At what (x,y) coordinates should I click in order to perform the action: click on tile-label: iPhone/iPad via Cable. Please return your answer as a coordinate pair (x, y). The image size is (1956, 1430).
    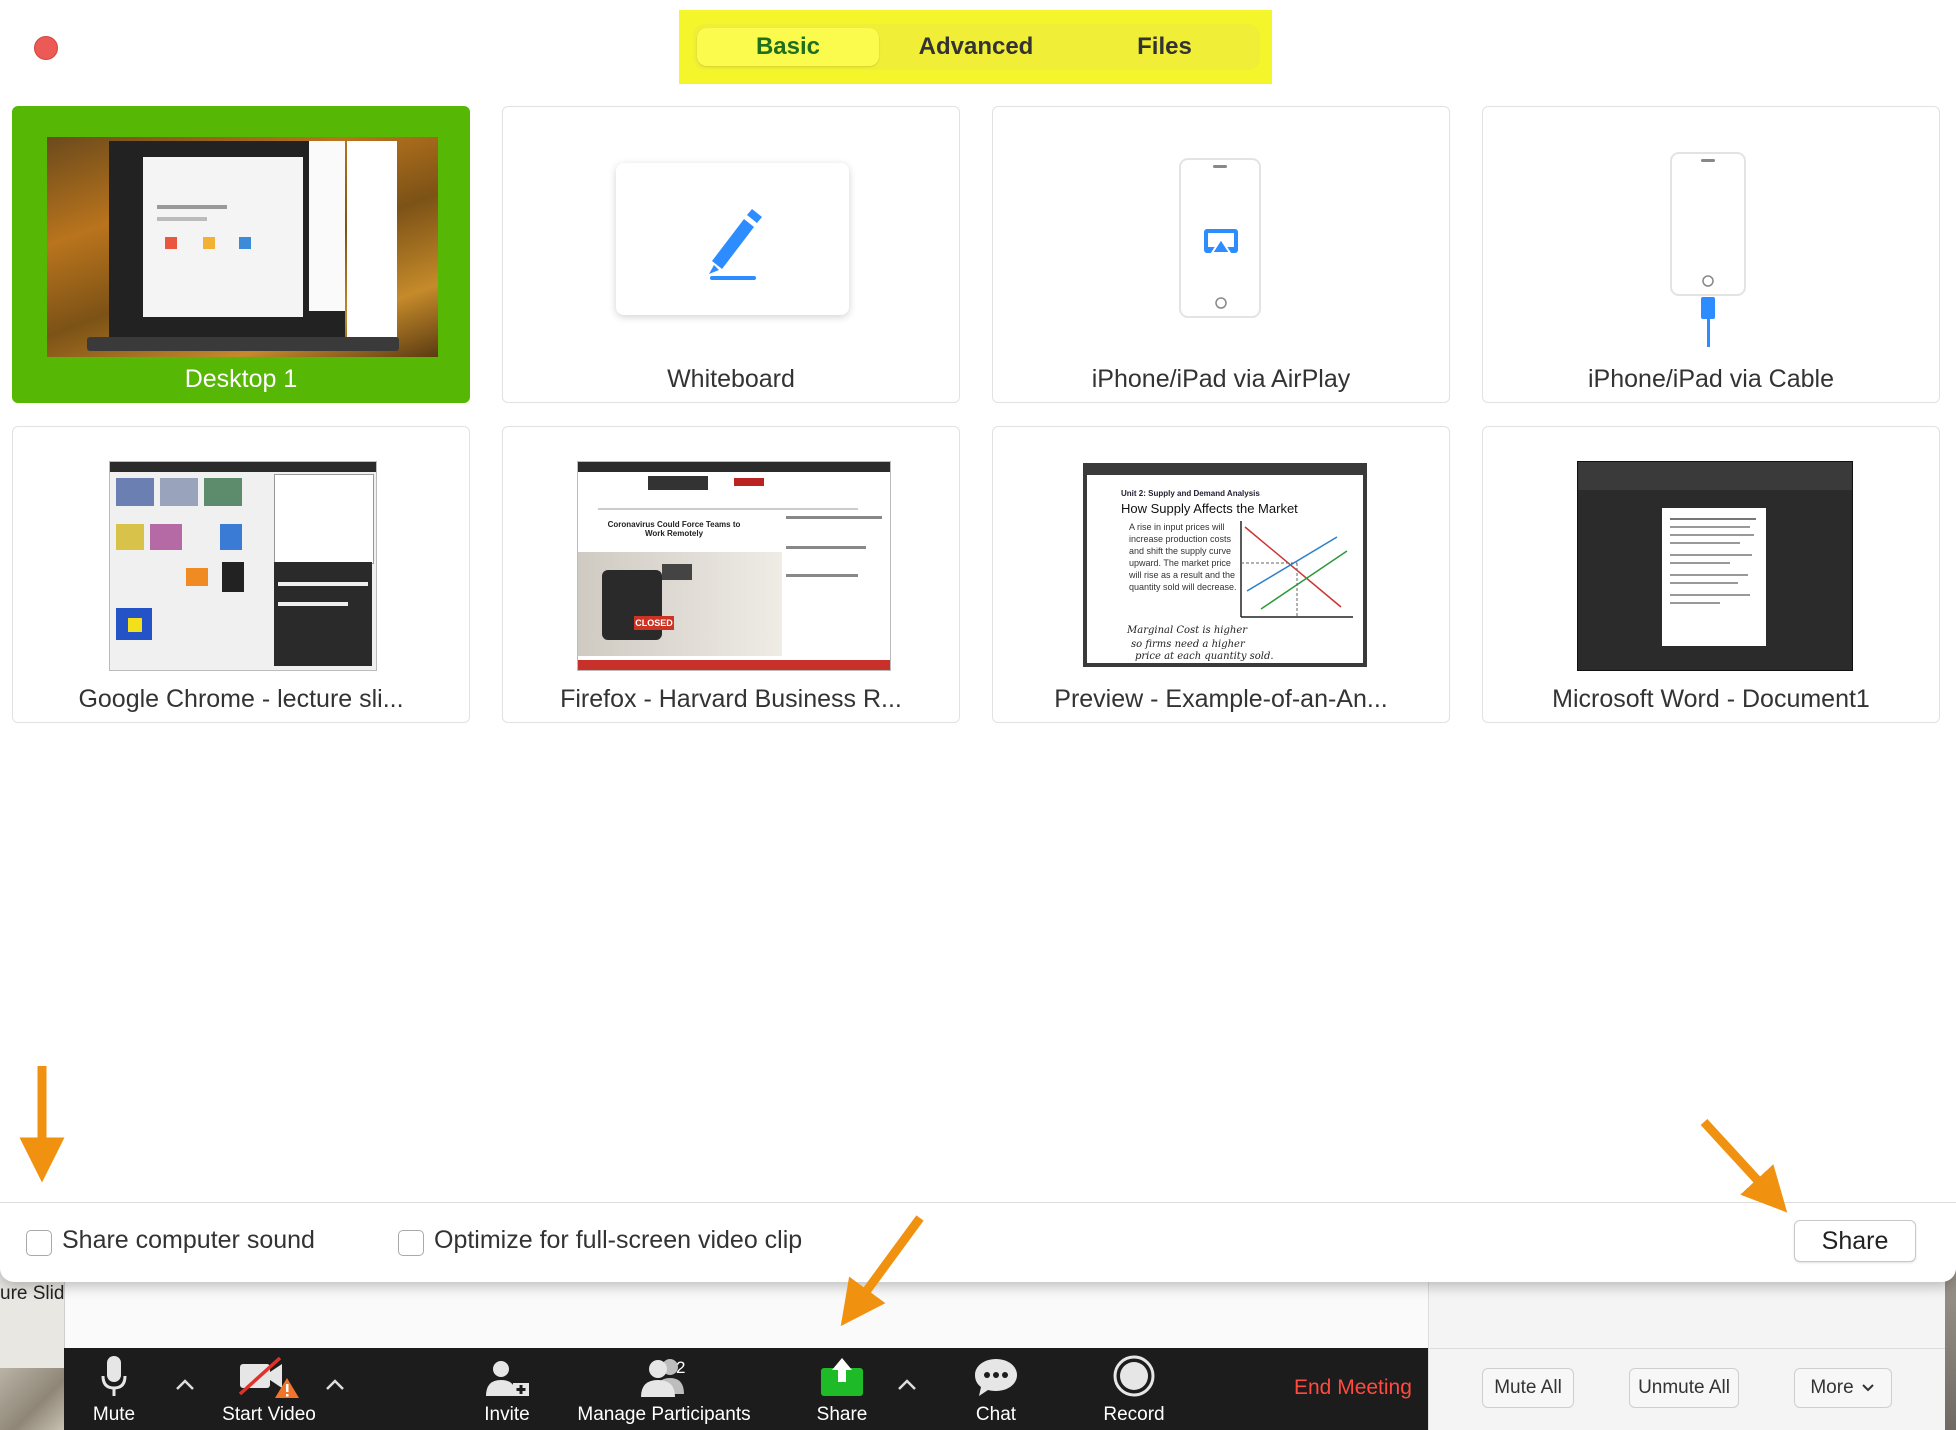
    Looking at the image, I should click on (1711, 379).